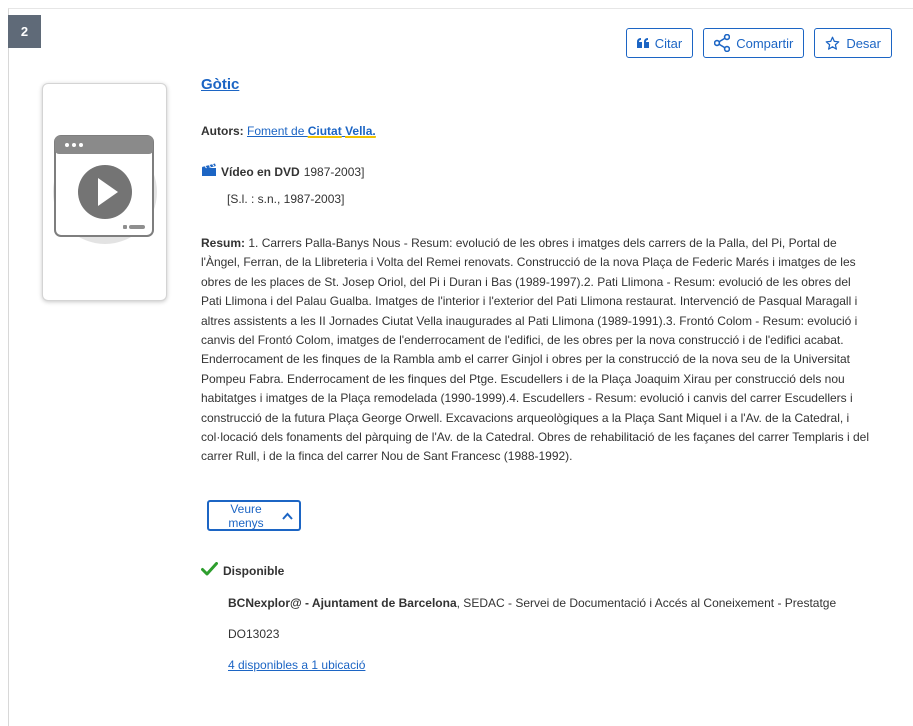 The height and width of the screenshot is (726, 913). Describe the element at coordinates (287, 516) in the screenshot. I see `chevron-up-icon` at that location.